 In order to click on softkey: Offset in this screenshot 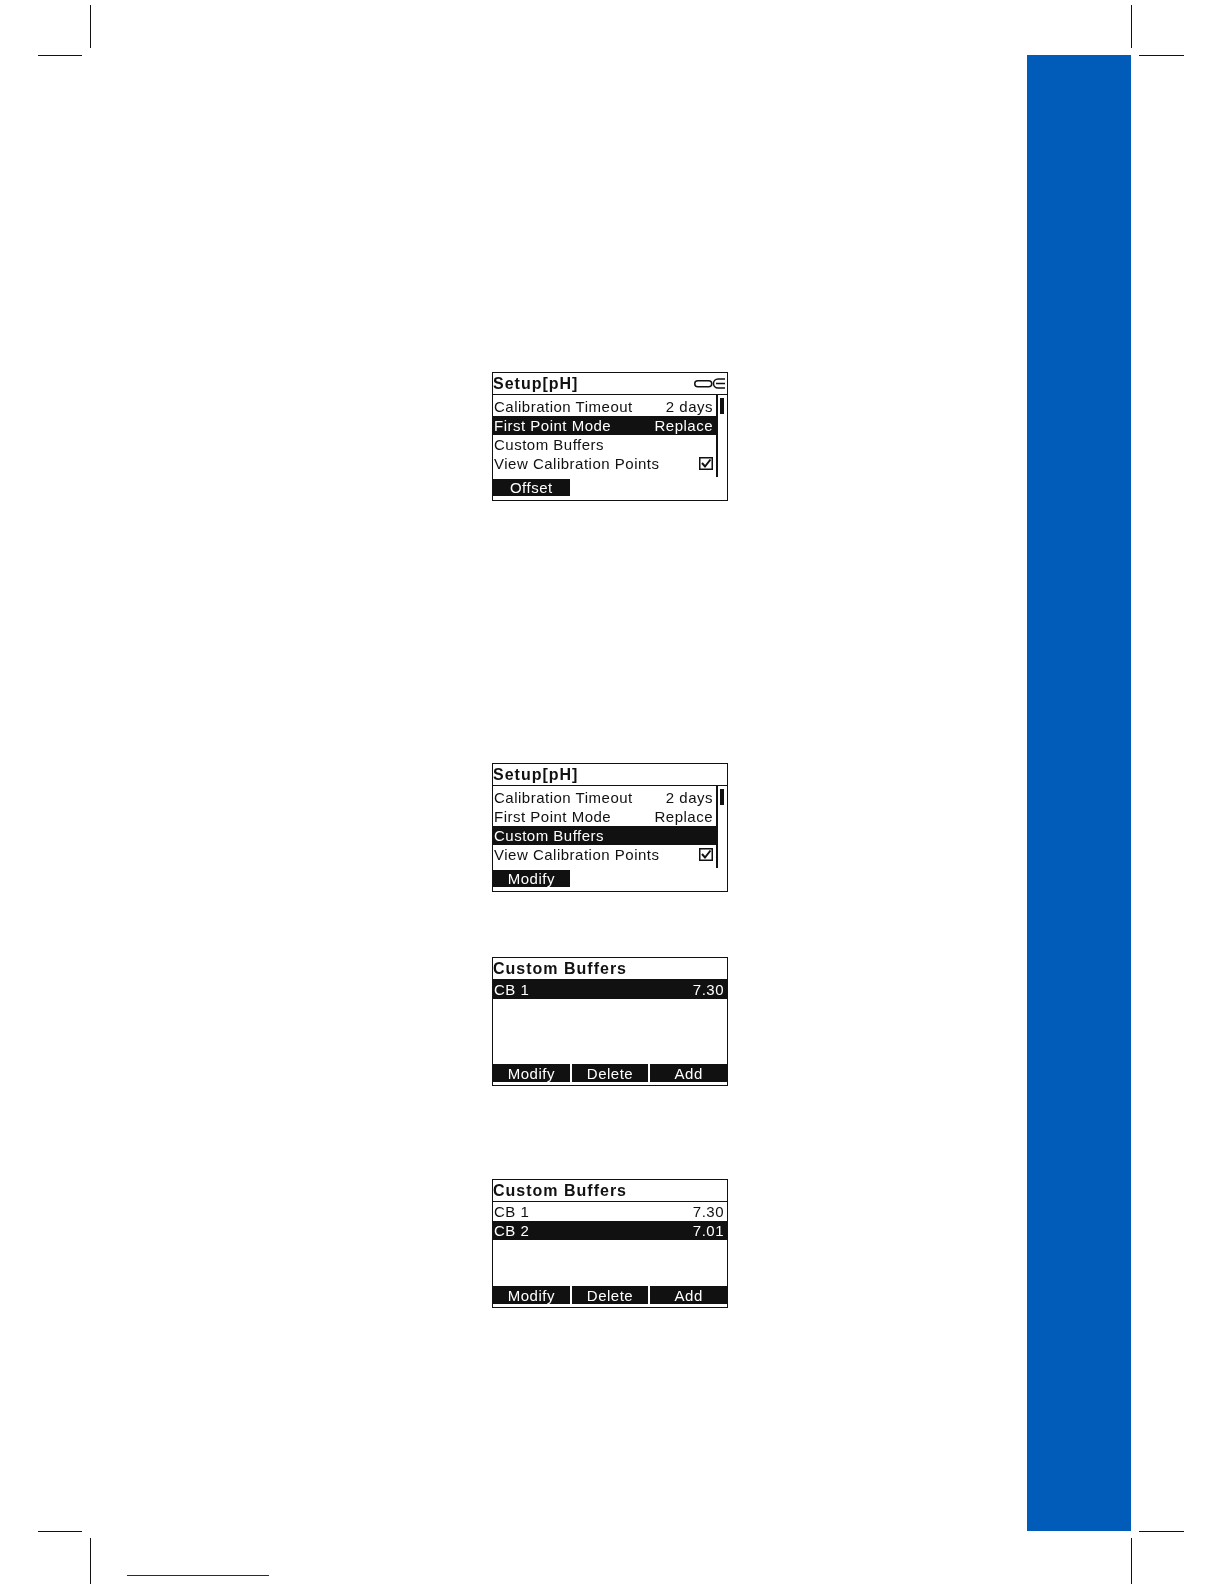, I will do `click(531, 487)`.